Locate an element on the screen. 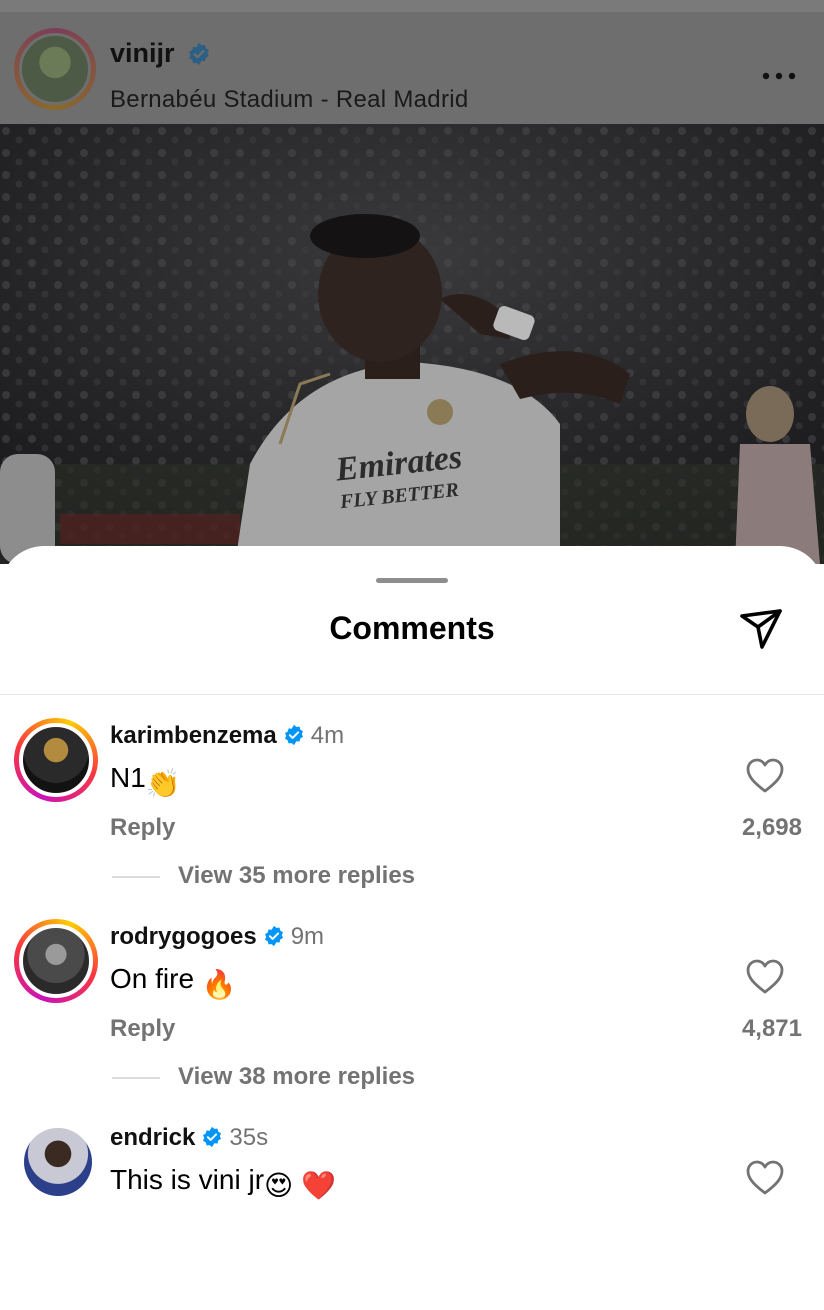 This screenshot has width=824, height=1310. comment-time: 35s is located at coordinates (249, 1137).